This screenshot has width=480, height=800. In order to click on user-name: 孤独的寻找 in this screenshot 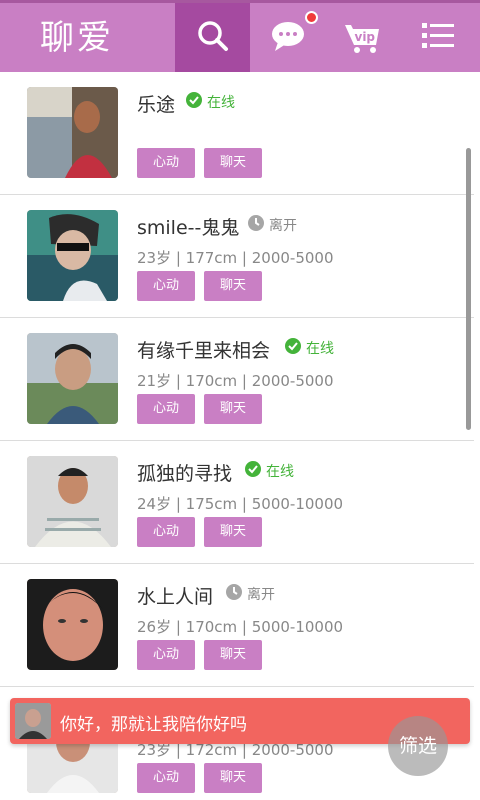, I will do `click(185, 474)`.